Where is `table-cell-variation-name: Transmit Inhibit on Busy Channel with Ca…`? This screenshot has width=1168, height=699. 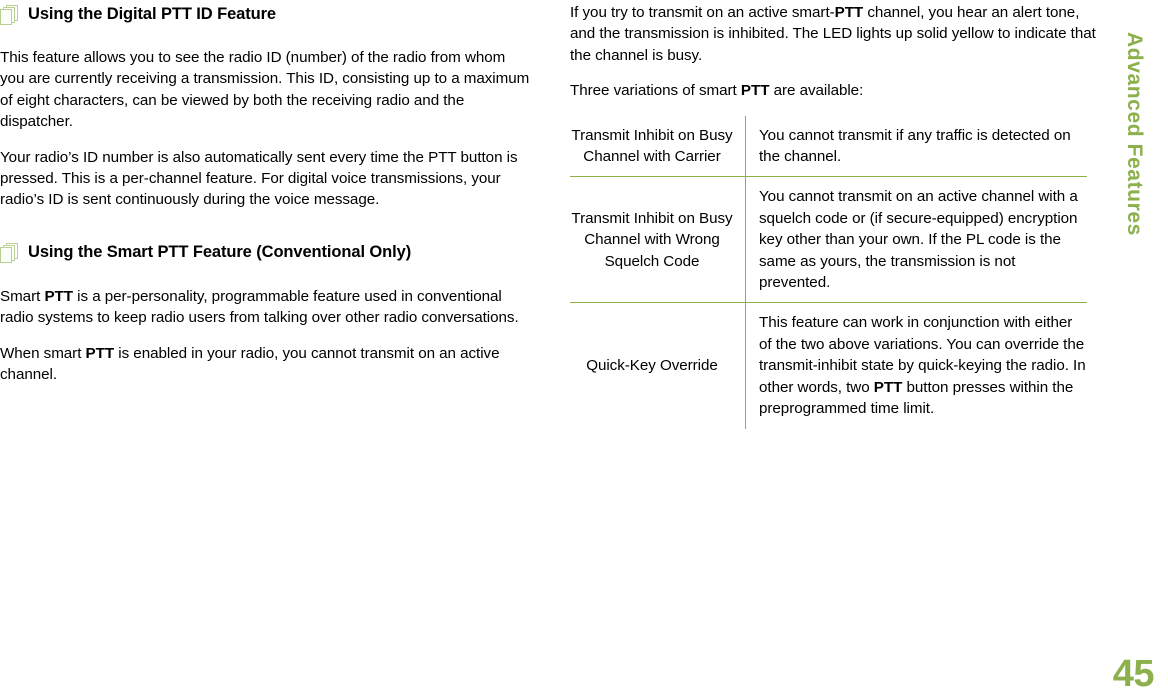 table-cell-variation-name: Transmit Inhibit on Busy Channel with Ca… is located at coordinates (652, 146).